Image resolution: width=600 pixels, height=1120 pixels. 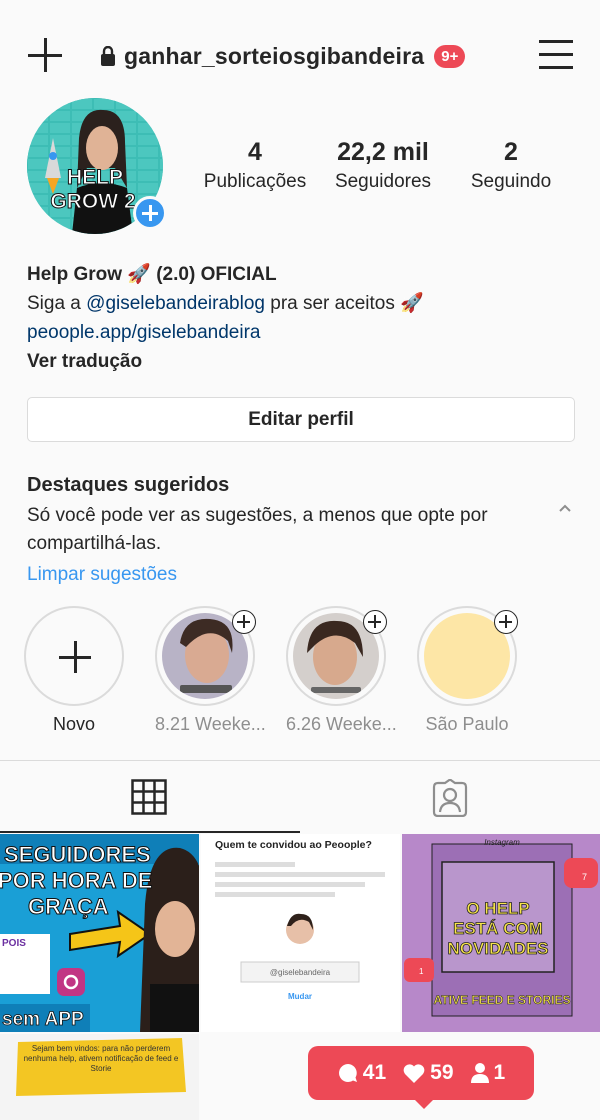 I want to click on bio-text: pra ser aceitos 🚀, so click(x=344, y=303).